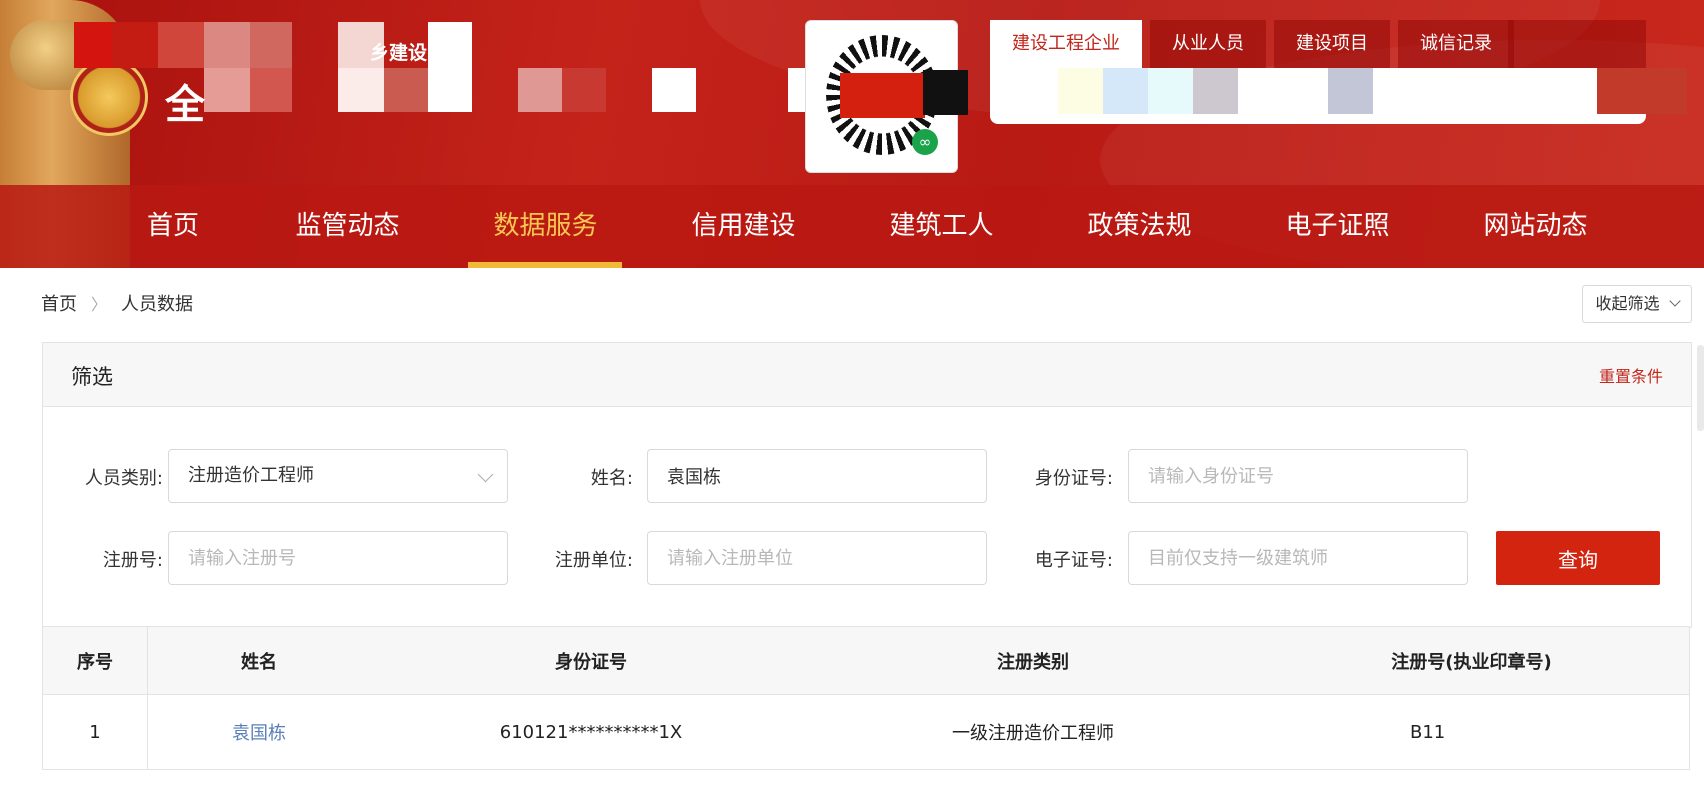 The height and width of the screenshot is (786, 1704). What do you see at coordinates (99, 304) in the screenshot?
I see `chevron-right-icon: 〉` at bounding box center [99, 304].